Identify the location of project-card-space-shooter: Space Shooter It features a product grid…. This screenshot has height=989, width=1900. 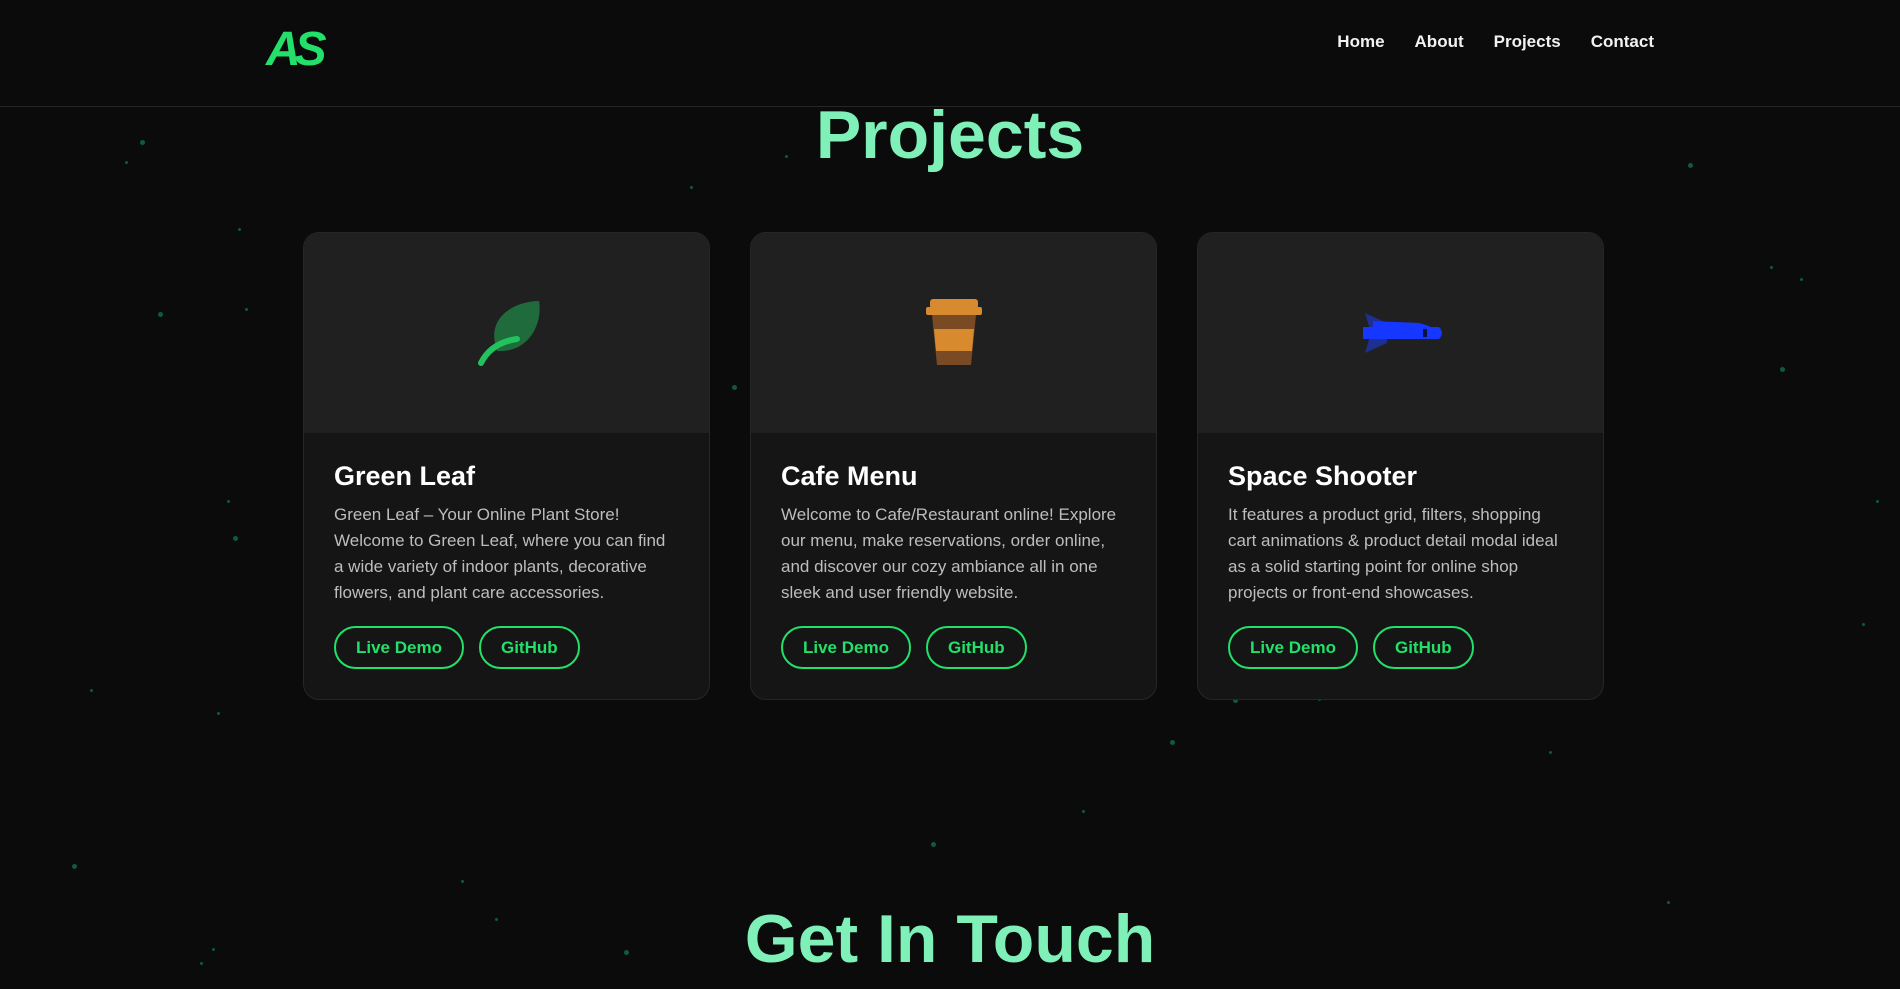
(1400, 466).